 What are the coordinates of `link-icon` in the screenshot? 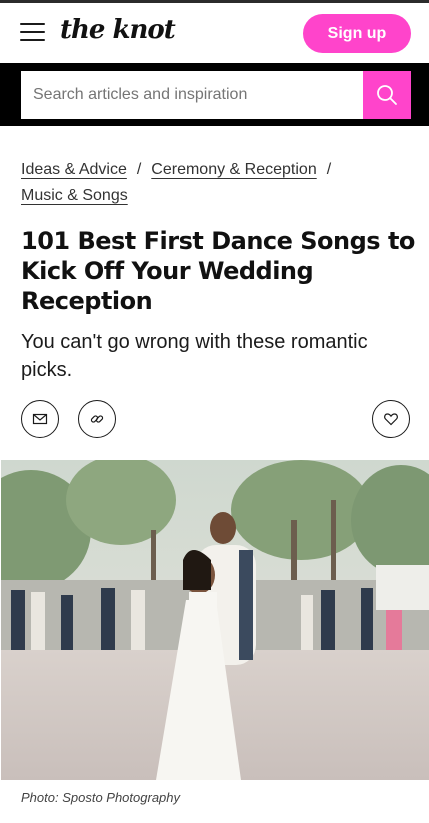 It's located at (97, 419).